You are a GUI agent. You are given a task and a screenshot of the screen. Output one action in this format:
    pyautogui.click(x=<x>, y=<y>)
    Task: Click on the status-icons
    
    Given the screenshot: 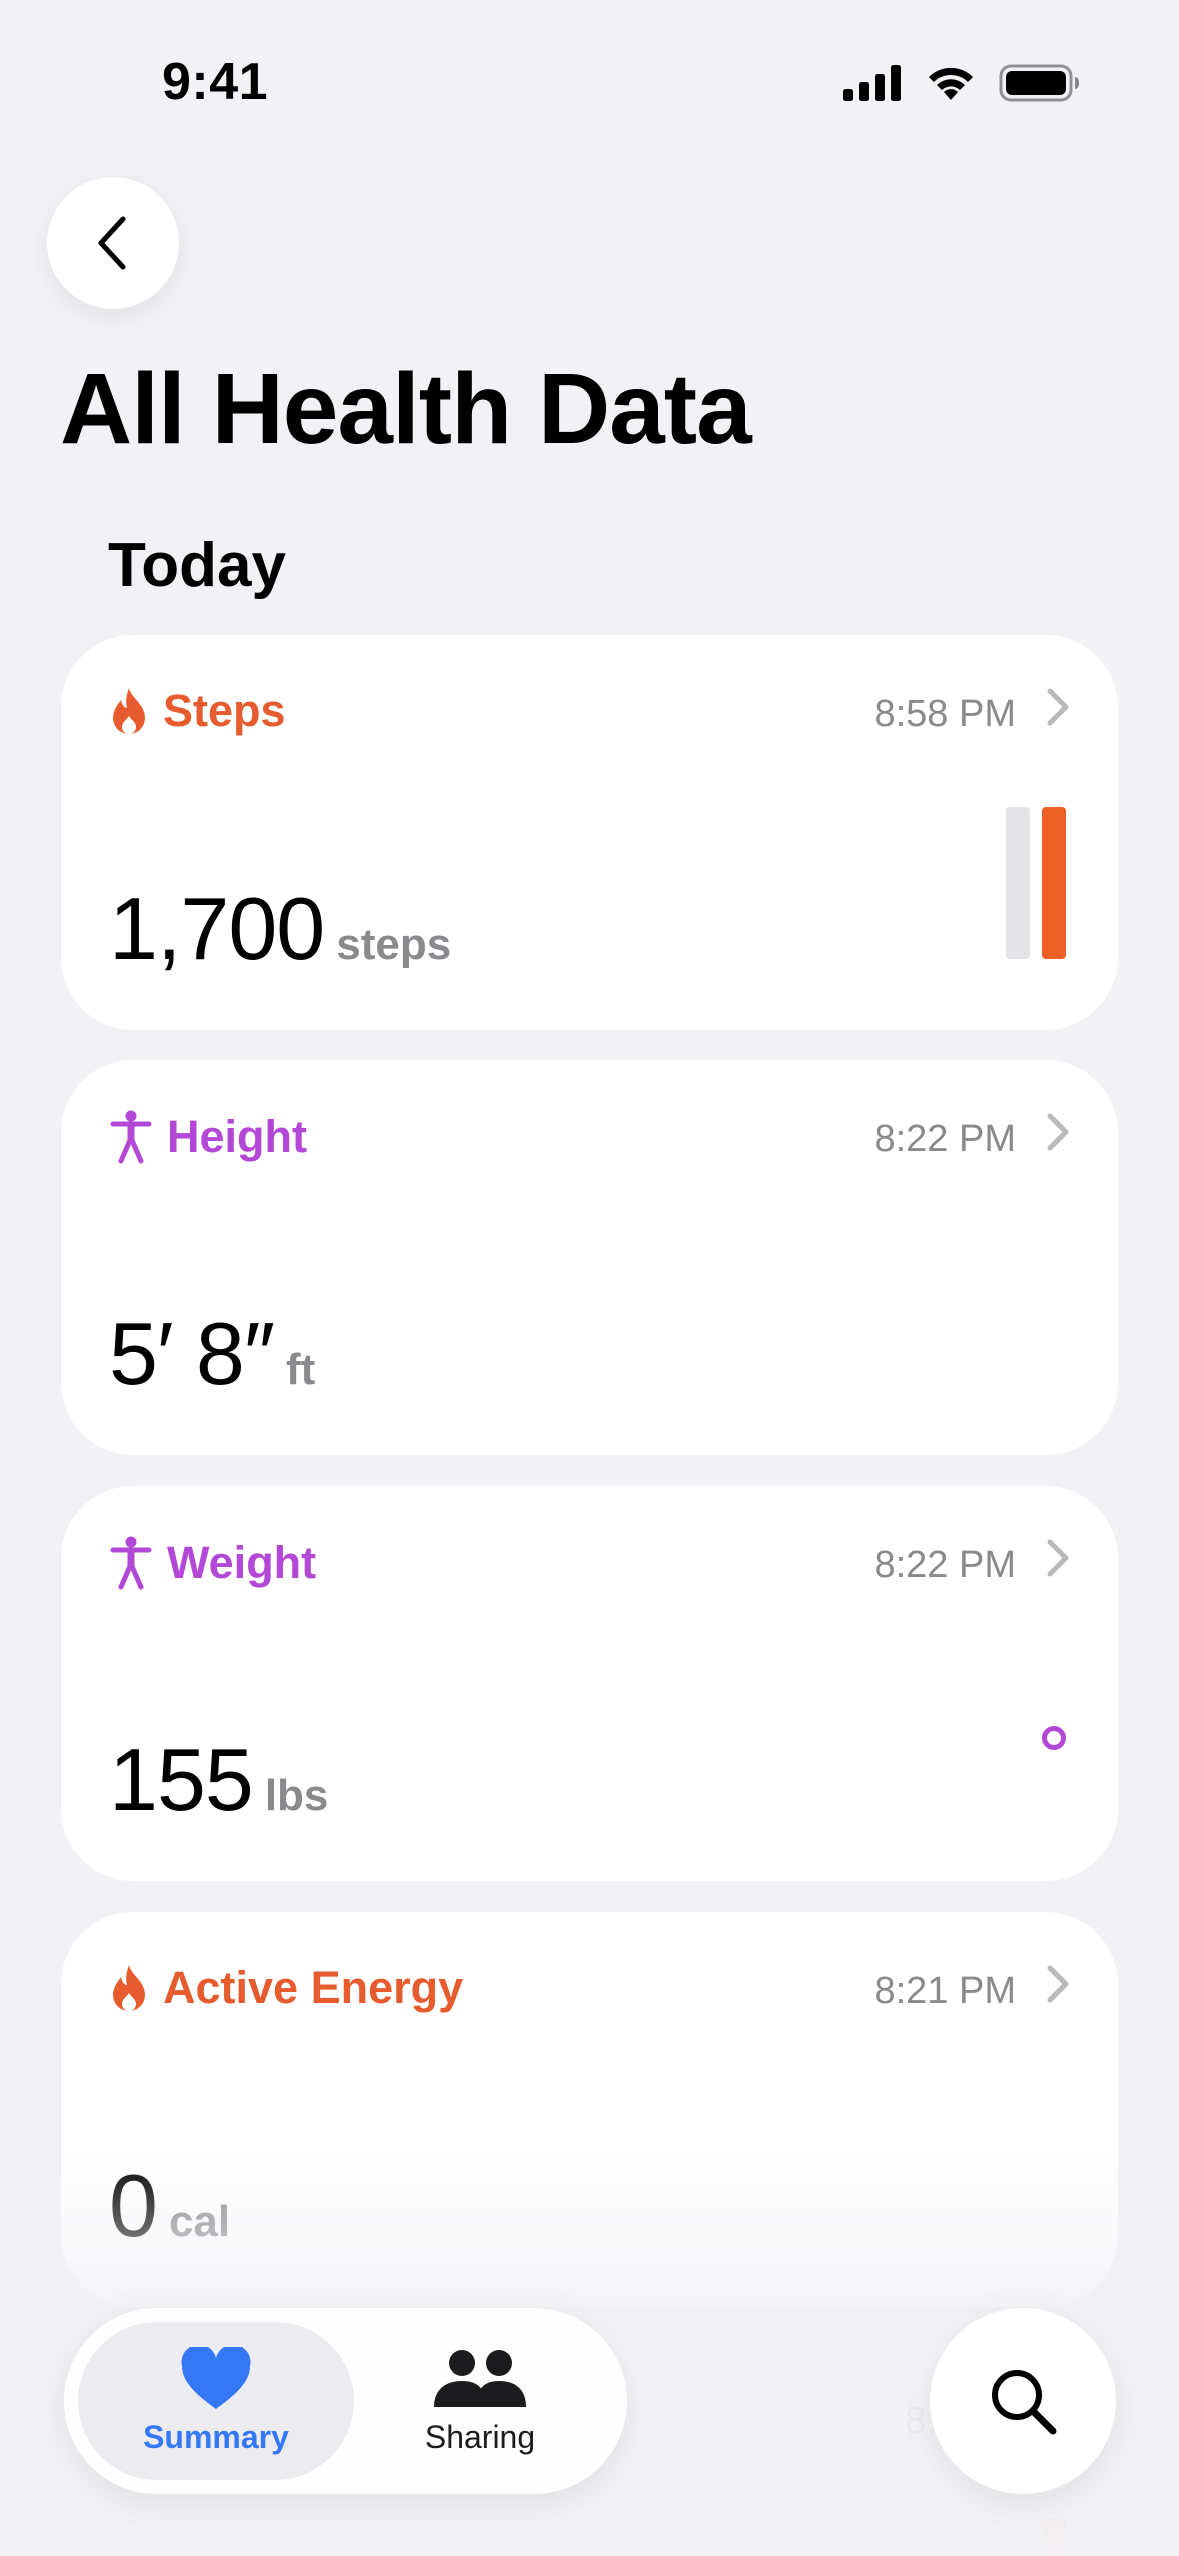 What is the action you would take?
    pyautogui.click(x=962, y=83)
    